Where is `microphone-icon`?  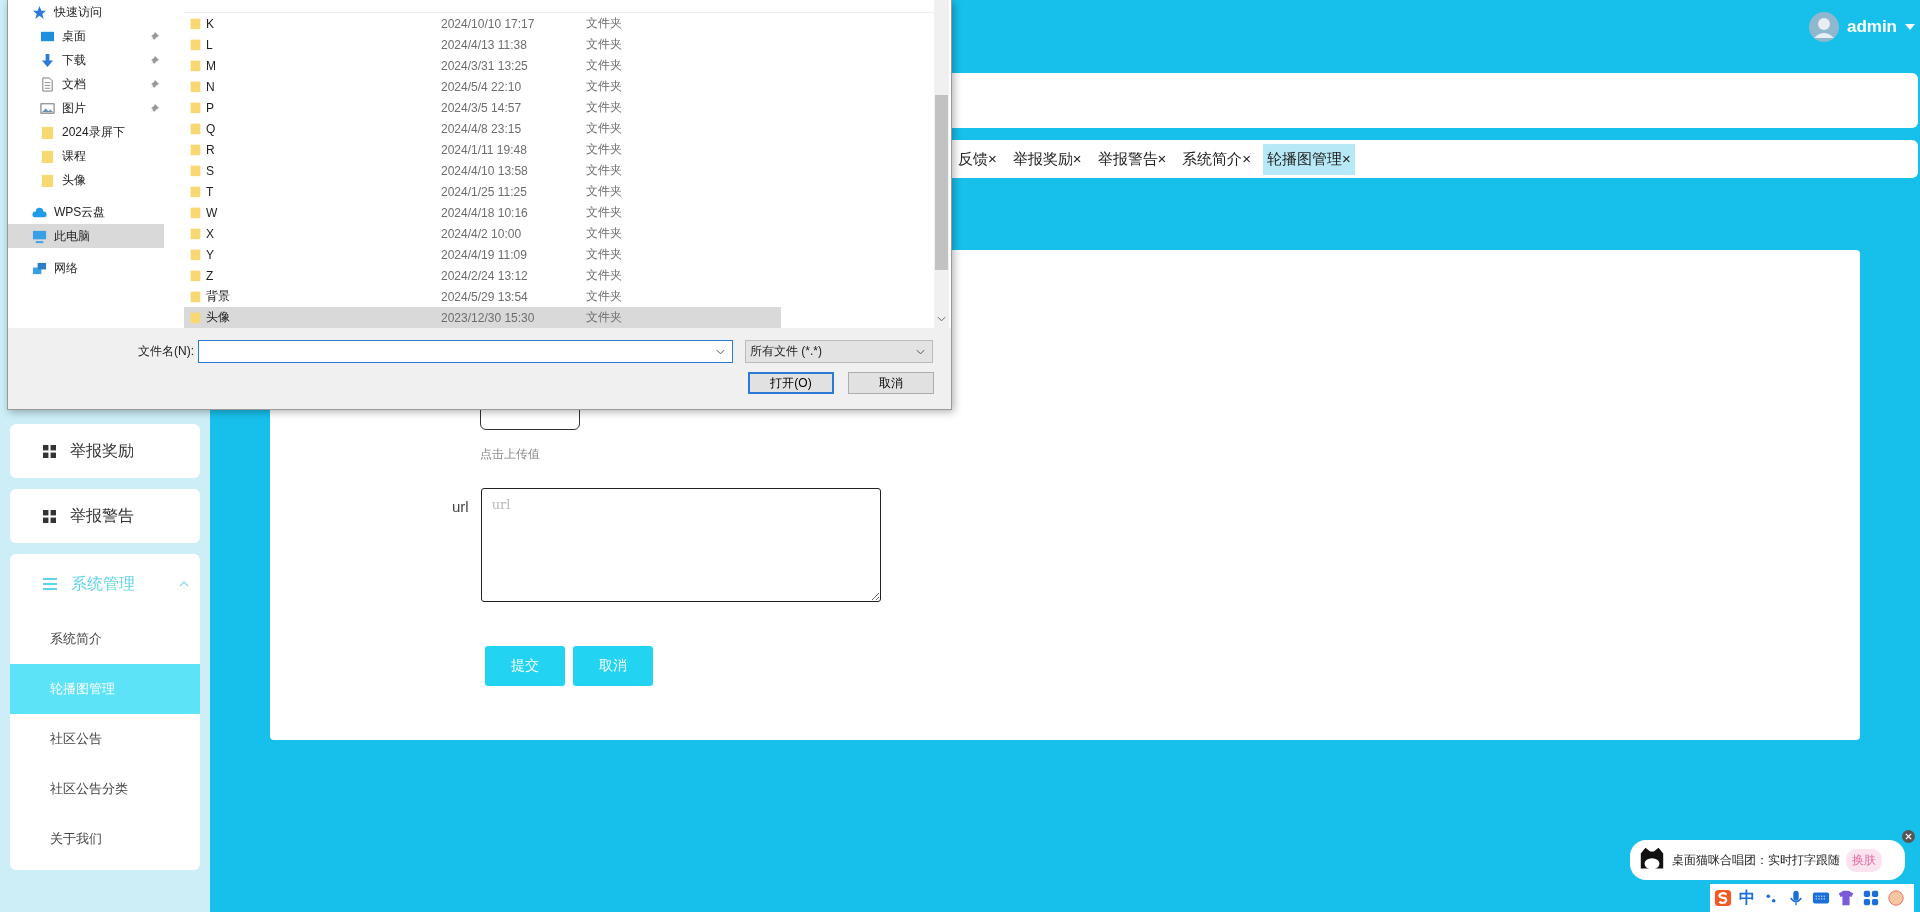 microphone-icon is located at coordinates (1796, 898).